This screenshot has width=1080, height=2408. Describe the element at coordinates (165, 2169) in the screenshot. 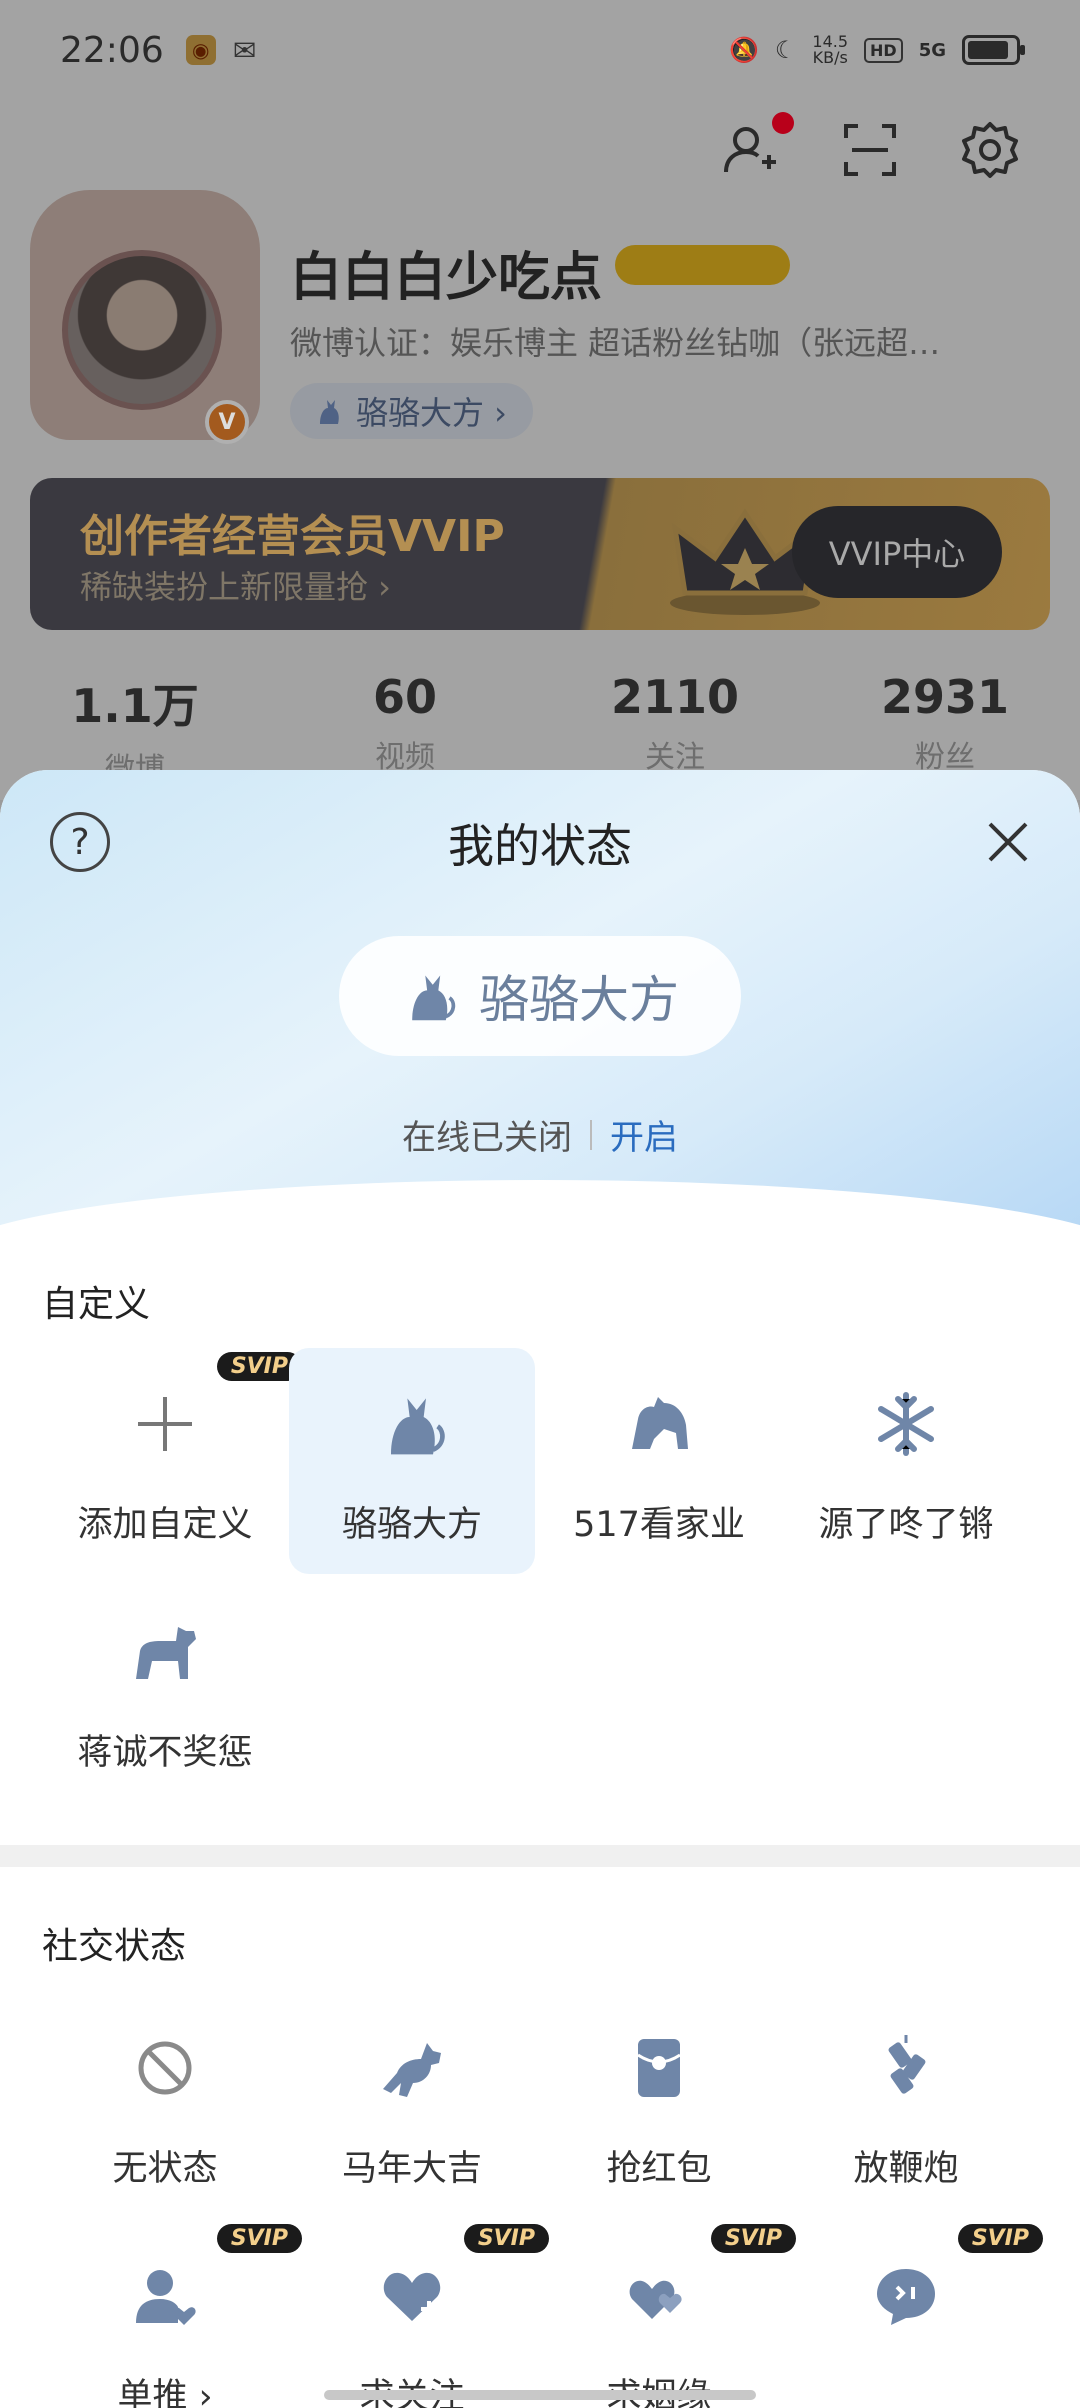

I see `status-item-label: 无状态` at that location.